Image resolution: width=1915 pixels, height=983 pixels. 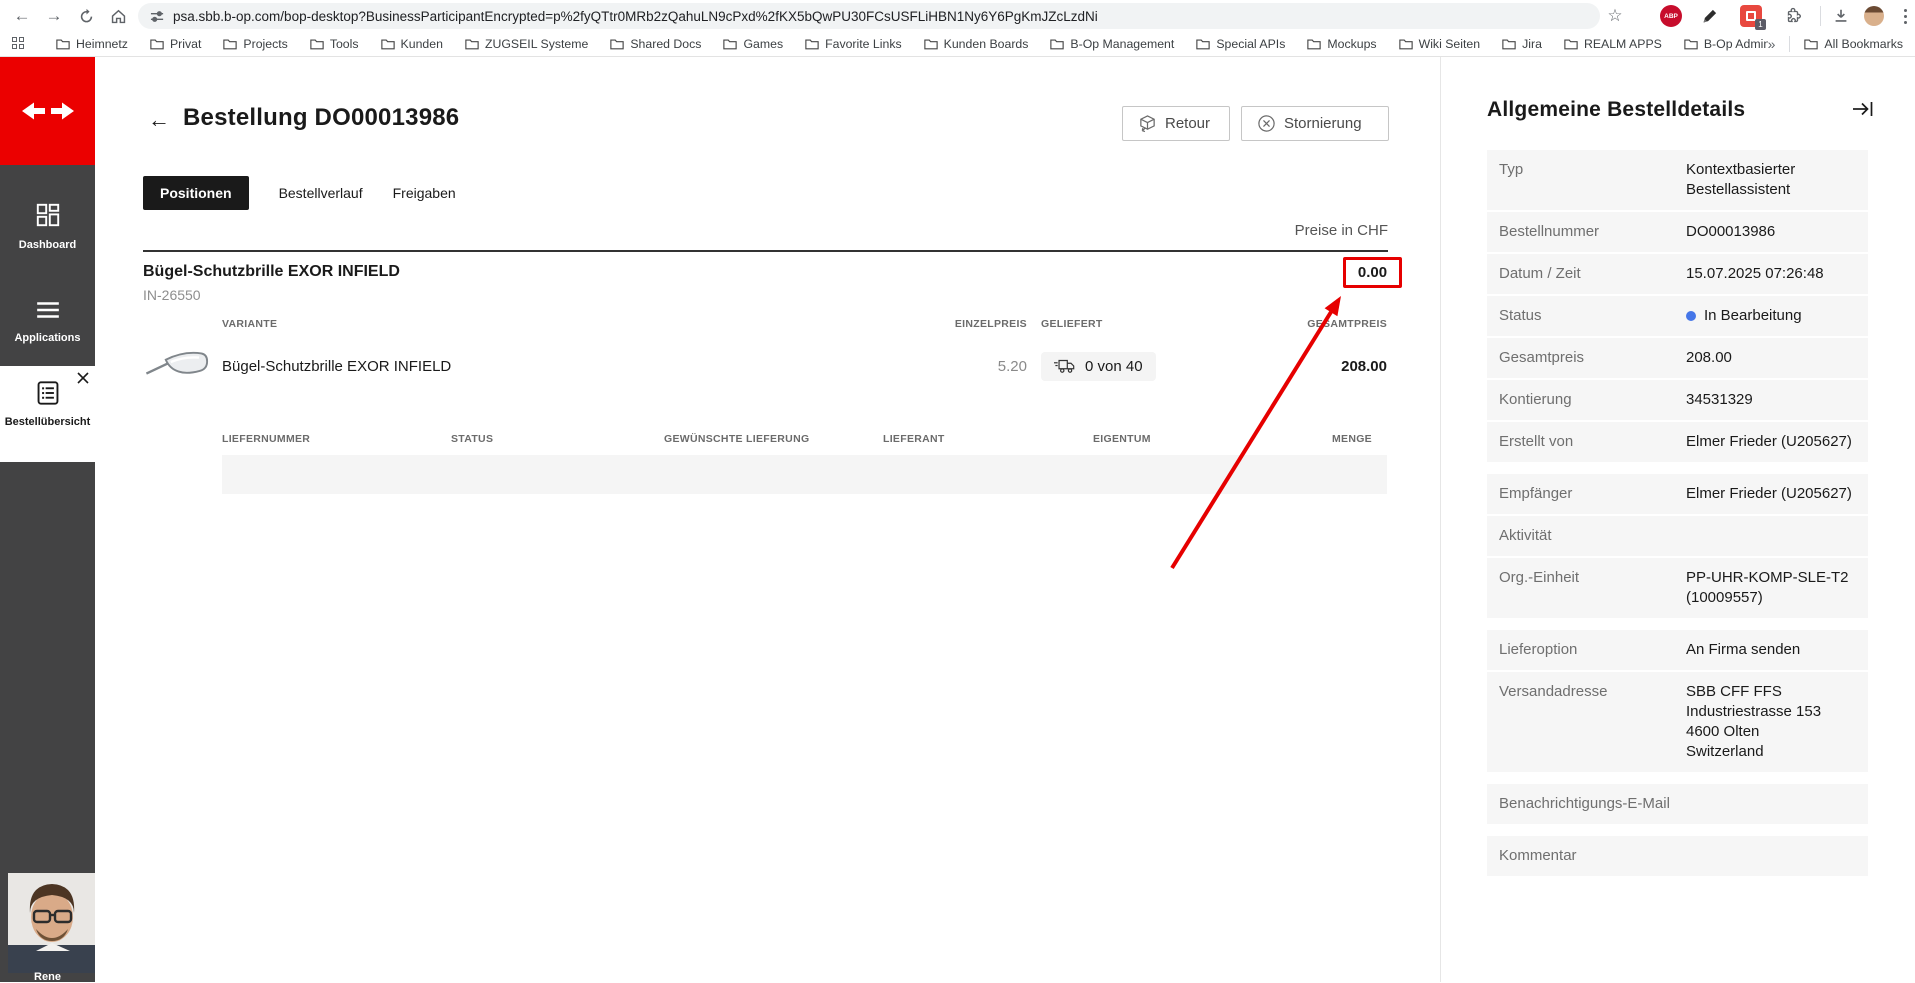 What do you see at coordinates (92, 44) in the screenshot?
I see `bookmark-folder: Heimnetz` at bounding box center [92, 44].